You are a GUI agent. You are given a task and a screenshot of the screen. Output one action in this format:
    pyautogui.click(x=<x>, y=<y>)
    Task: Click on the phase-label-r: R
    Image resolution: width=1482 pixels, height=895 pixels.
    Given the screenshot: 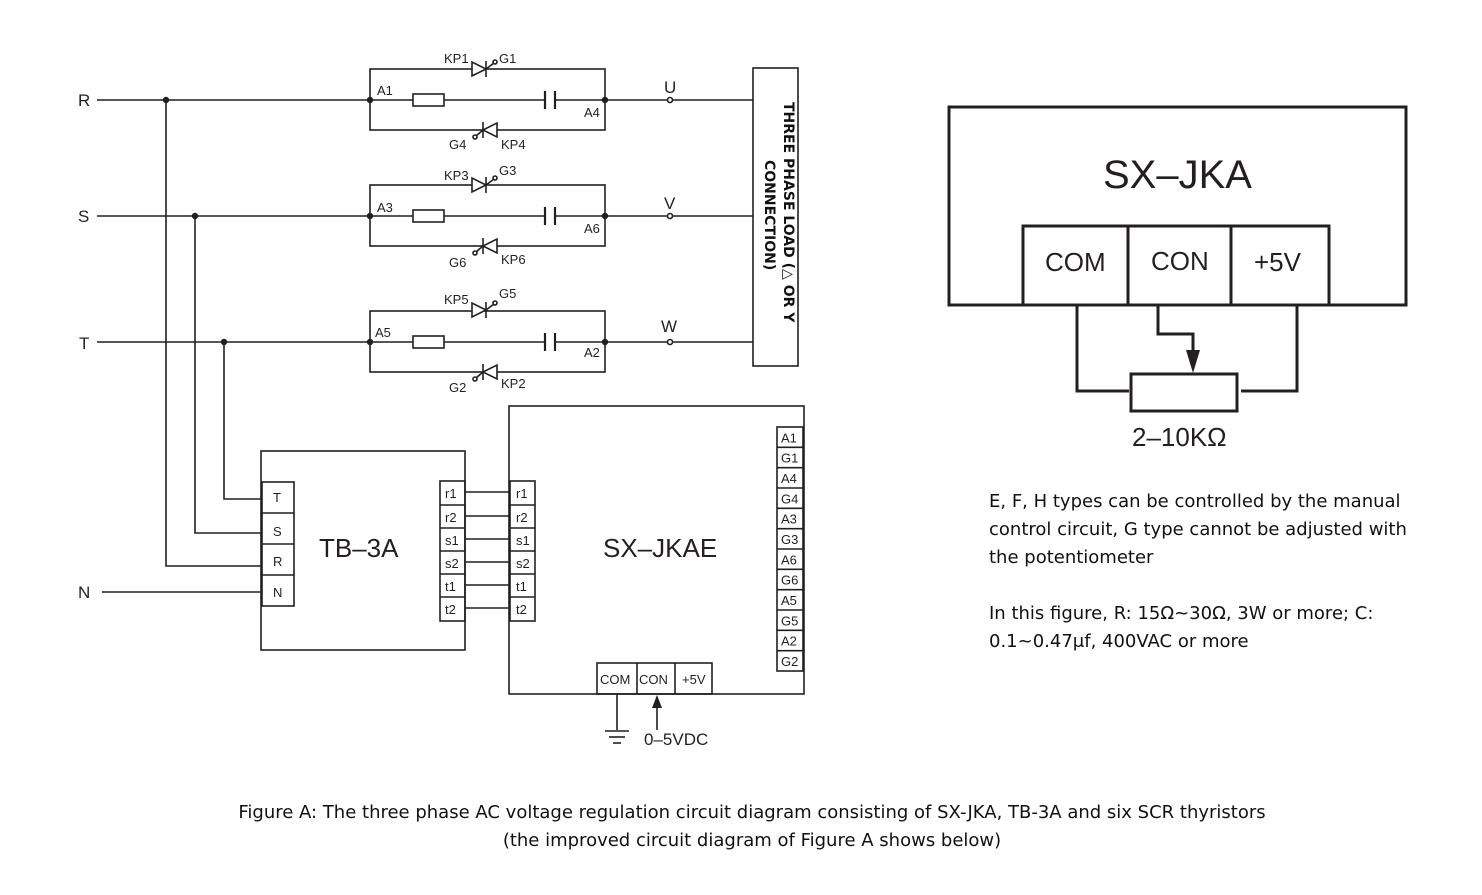 What is the action you would take?
    pyautogui.click(x=84, y=100)
    